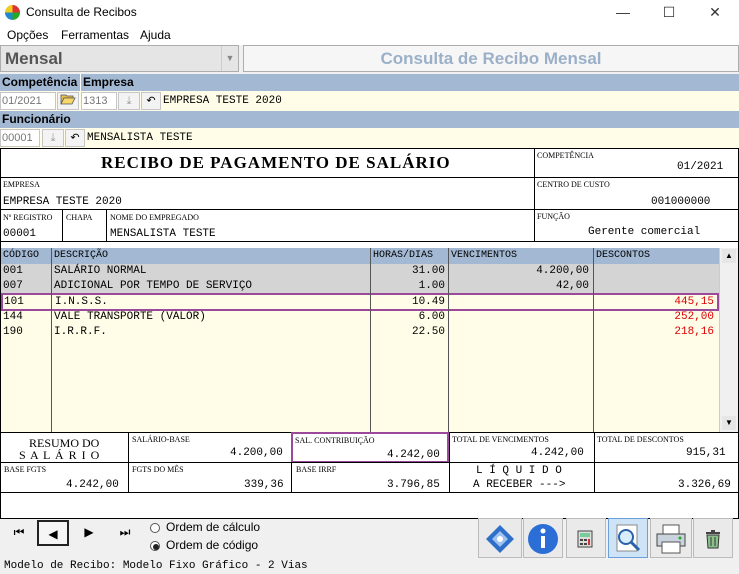 Image resolution: width=739 pixels, height=574 pixels. What do you see at coordinates (644, 232) in the screenshot?
I see `funcao-value: Gerente comercial` at bounding box center [644, 232].